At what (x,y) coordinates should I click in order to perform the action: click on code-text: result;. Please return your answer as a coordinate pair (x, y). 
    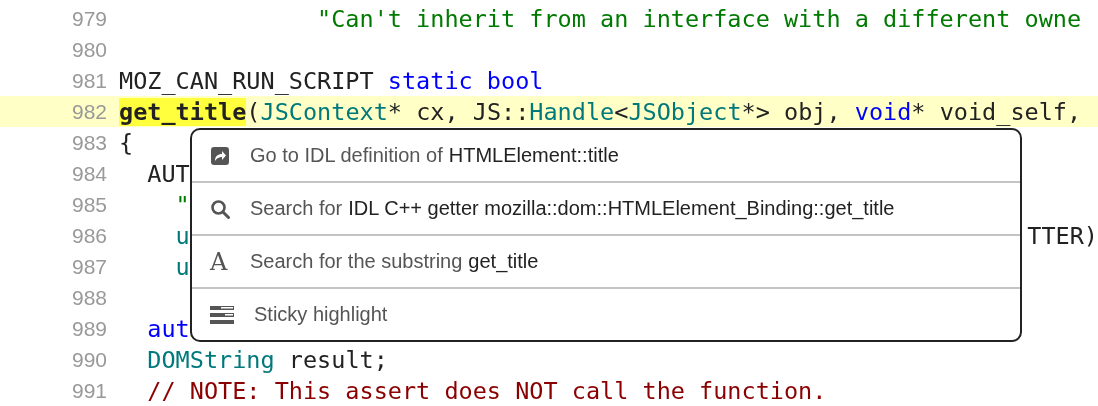
    Looking at the image, I should click on (337, 359).